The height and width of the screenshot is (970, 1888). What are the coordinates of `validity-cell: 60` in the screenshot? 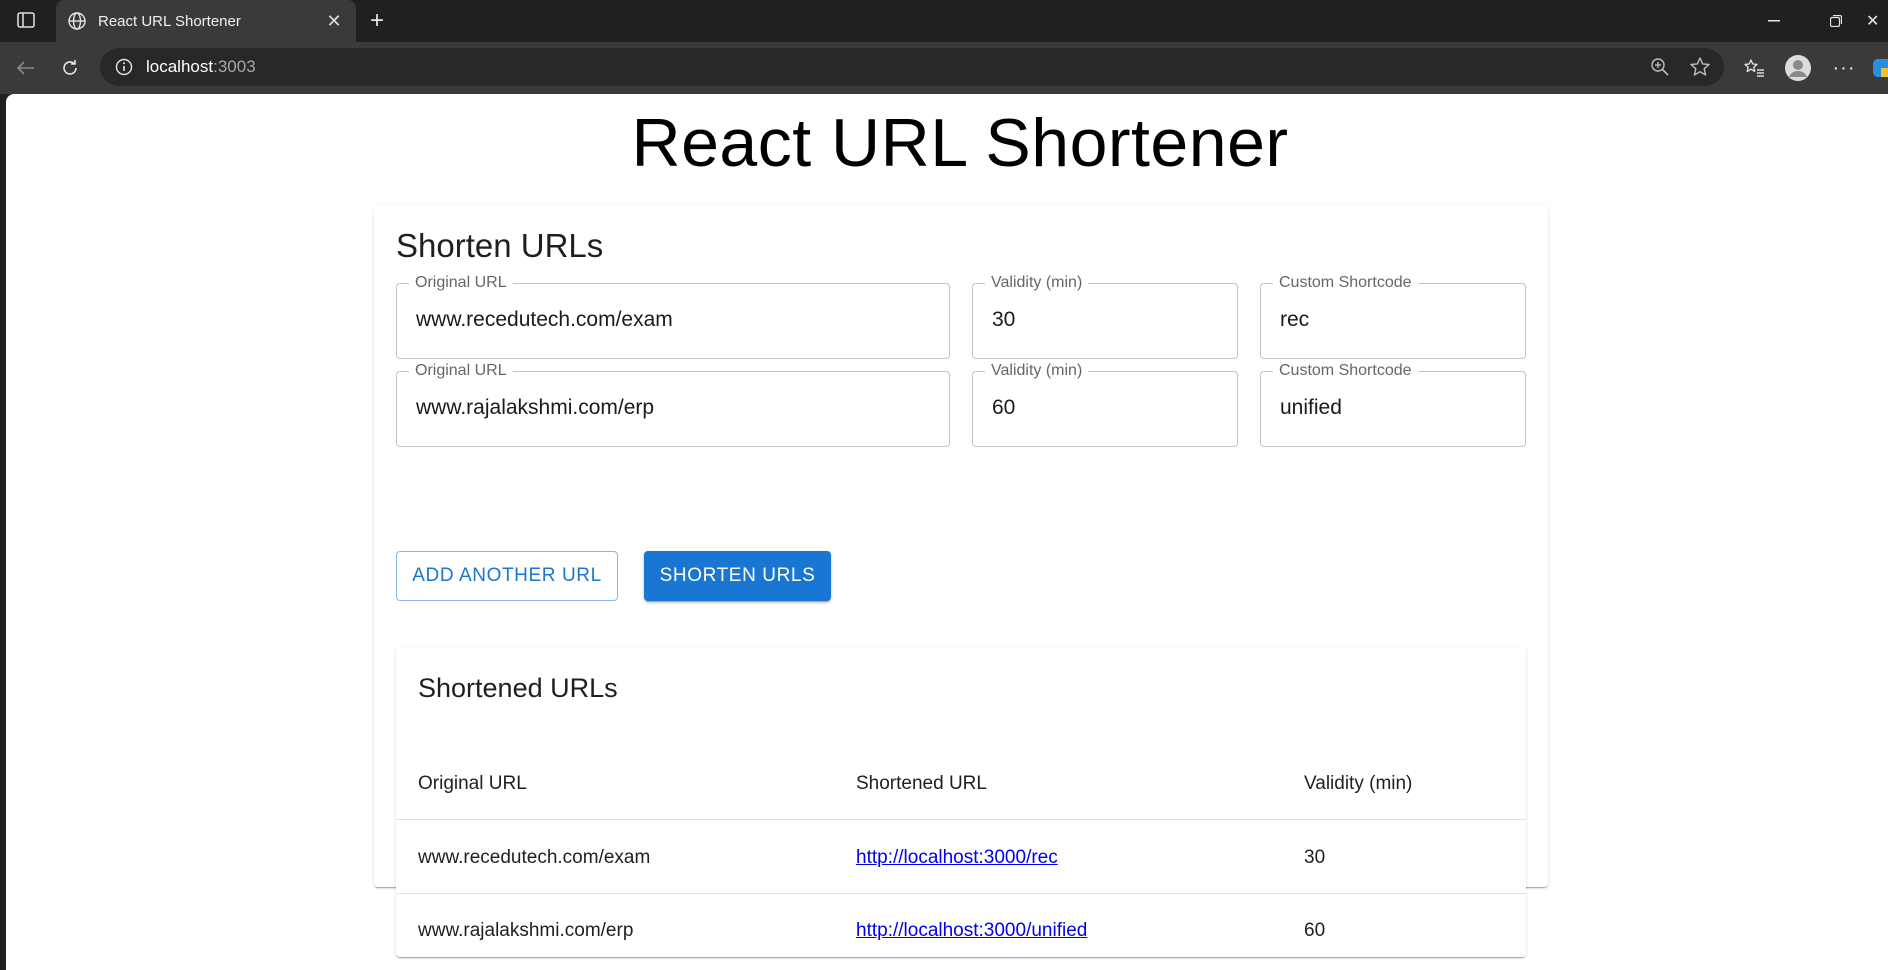 It's located at (1315, 930).